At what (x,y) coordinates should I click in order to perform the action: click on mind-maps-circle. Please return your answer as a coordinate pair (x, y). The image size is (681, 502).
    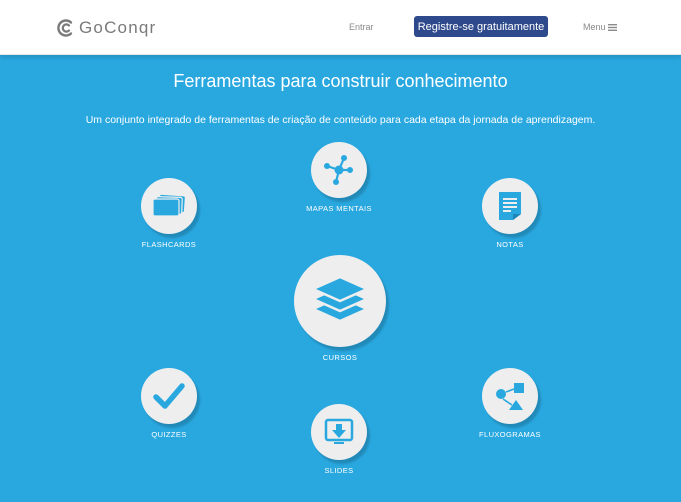
    Looking at the image, I should click on (339, 170).